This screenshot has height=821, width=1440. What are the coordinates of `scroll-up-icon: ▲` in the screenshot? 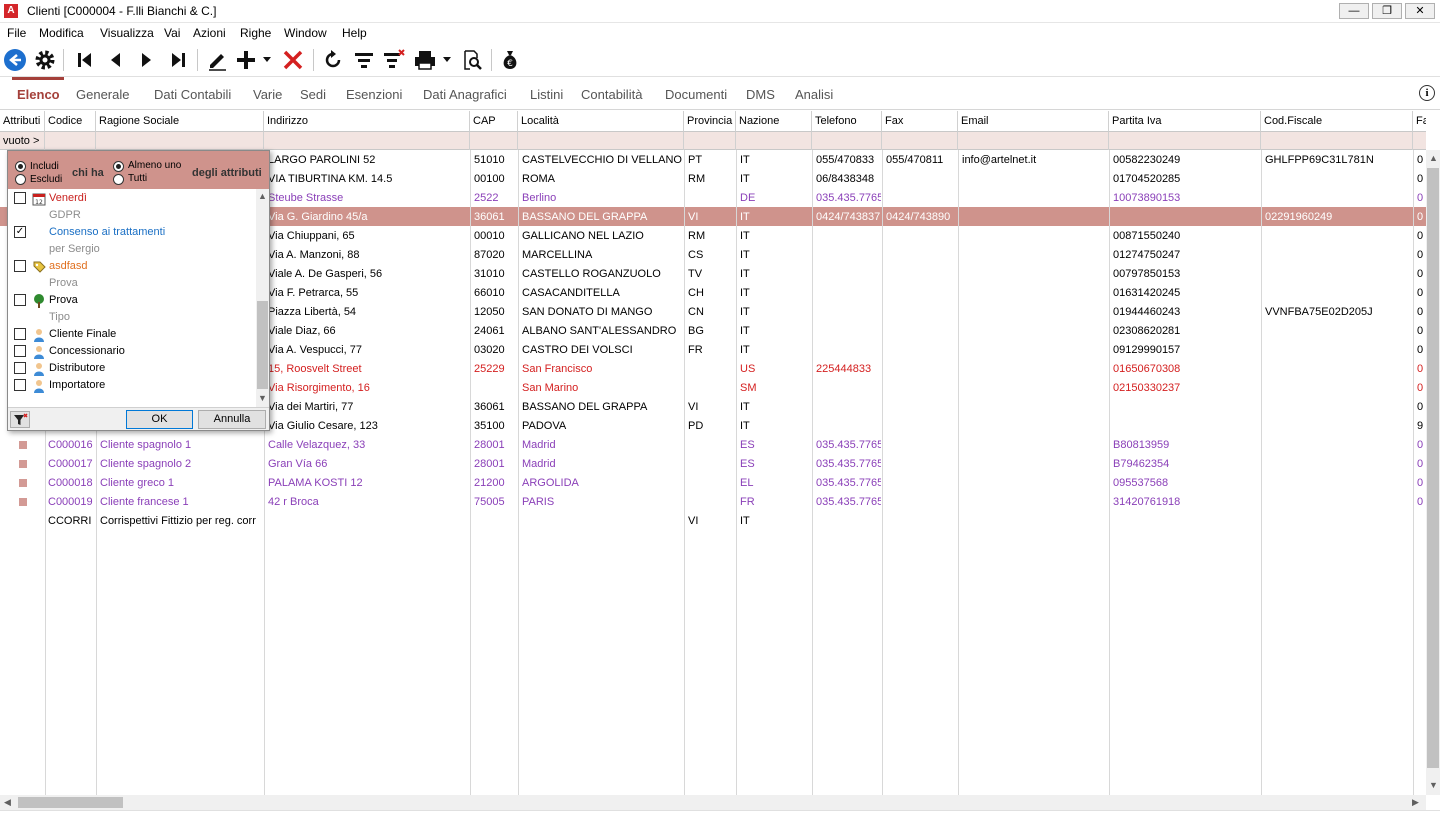 It's located at (1433, 158).